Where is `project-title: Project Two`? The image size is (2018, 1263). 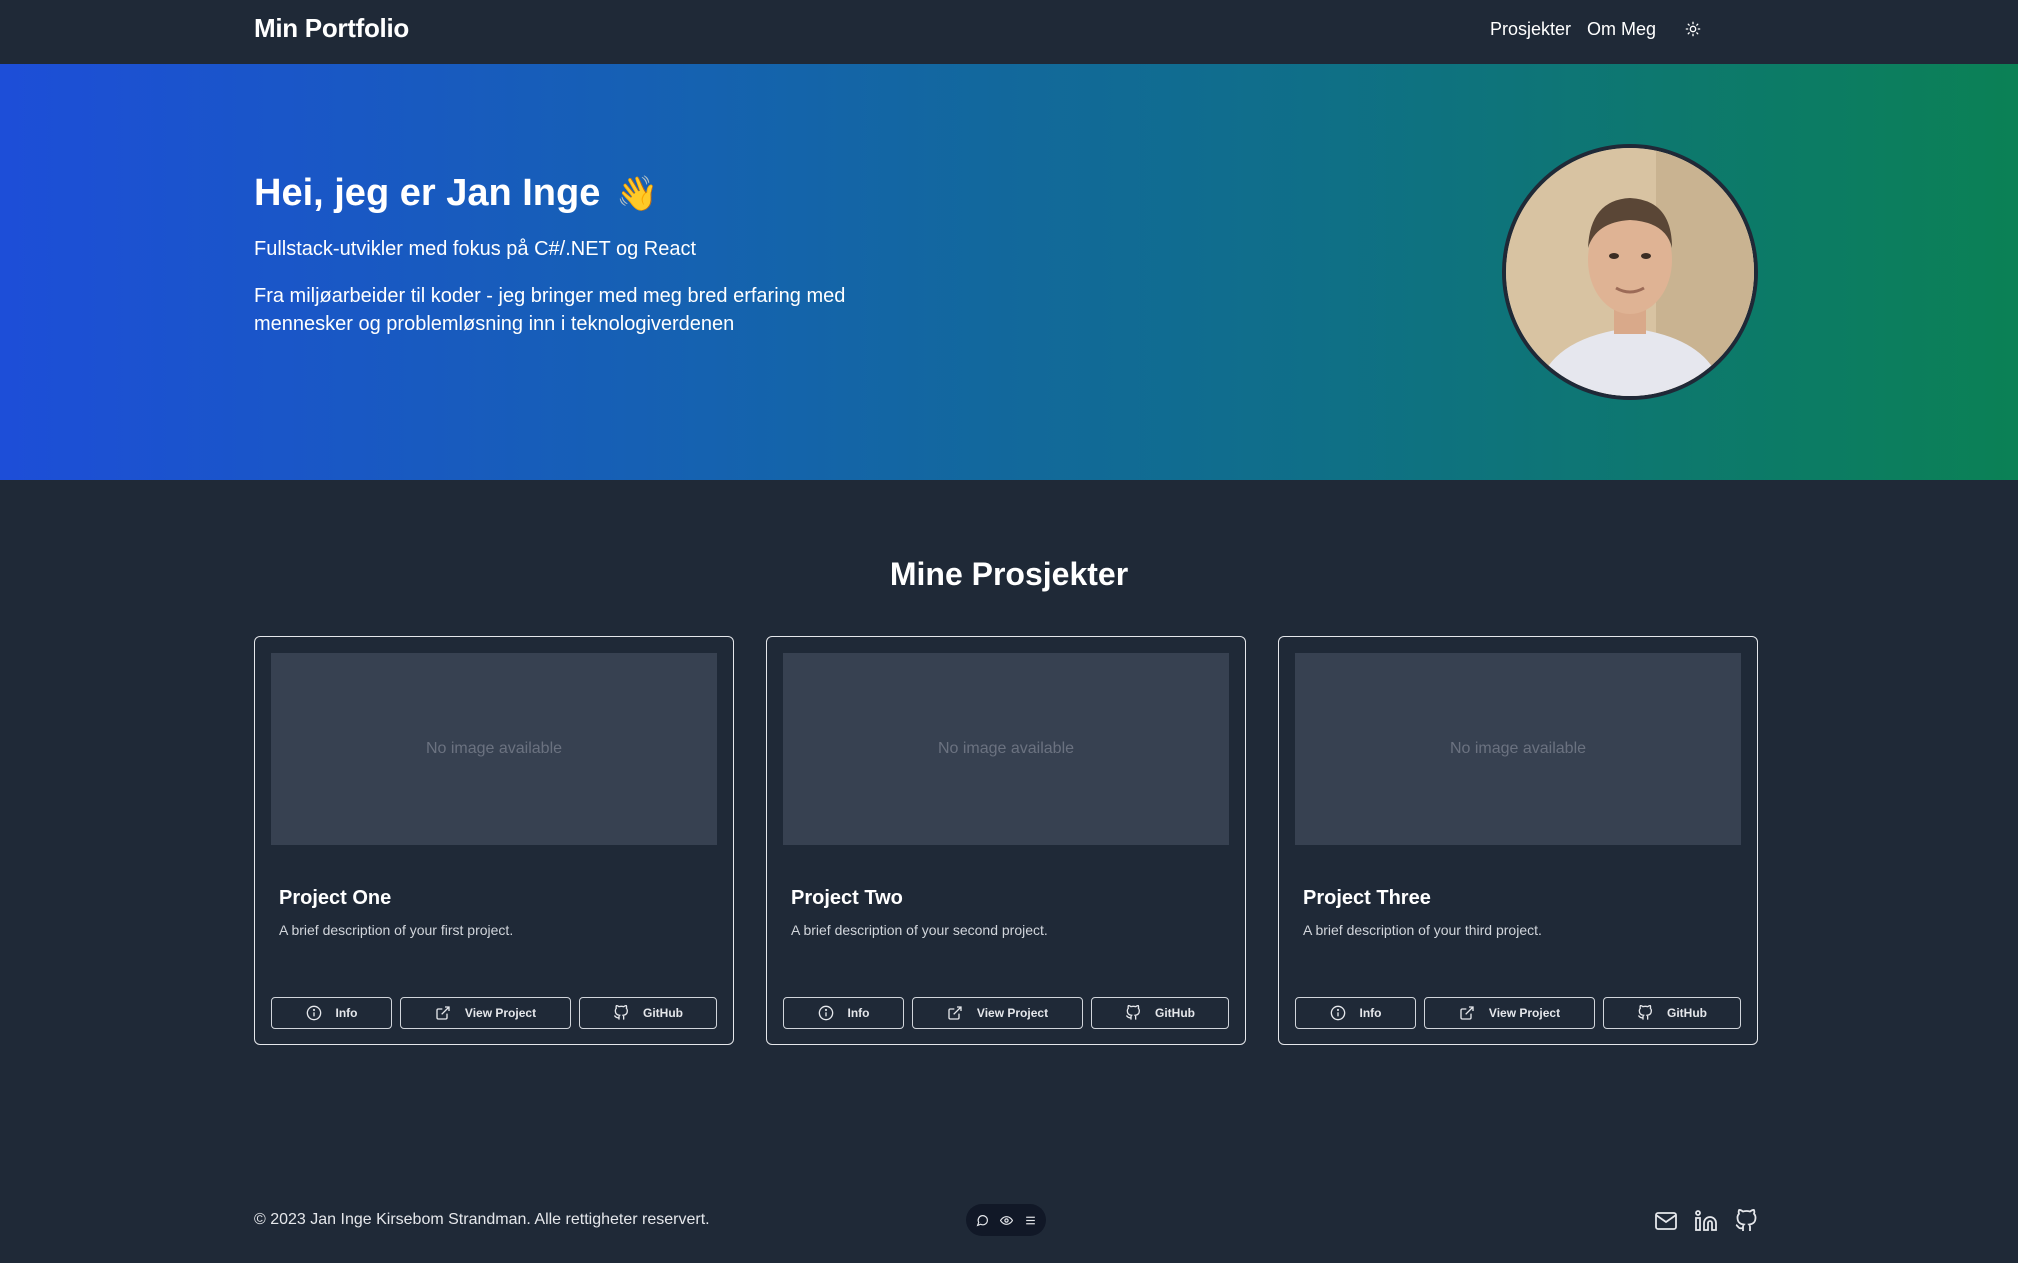
project-title: Project Two is located at coordinates (847, 898).